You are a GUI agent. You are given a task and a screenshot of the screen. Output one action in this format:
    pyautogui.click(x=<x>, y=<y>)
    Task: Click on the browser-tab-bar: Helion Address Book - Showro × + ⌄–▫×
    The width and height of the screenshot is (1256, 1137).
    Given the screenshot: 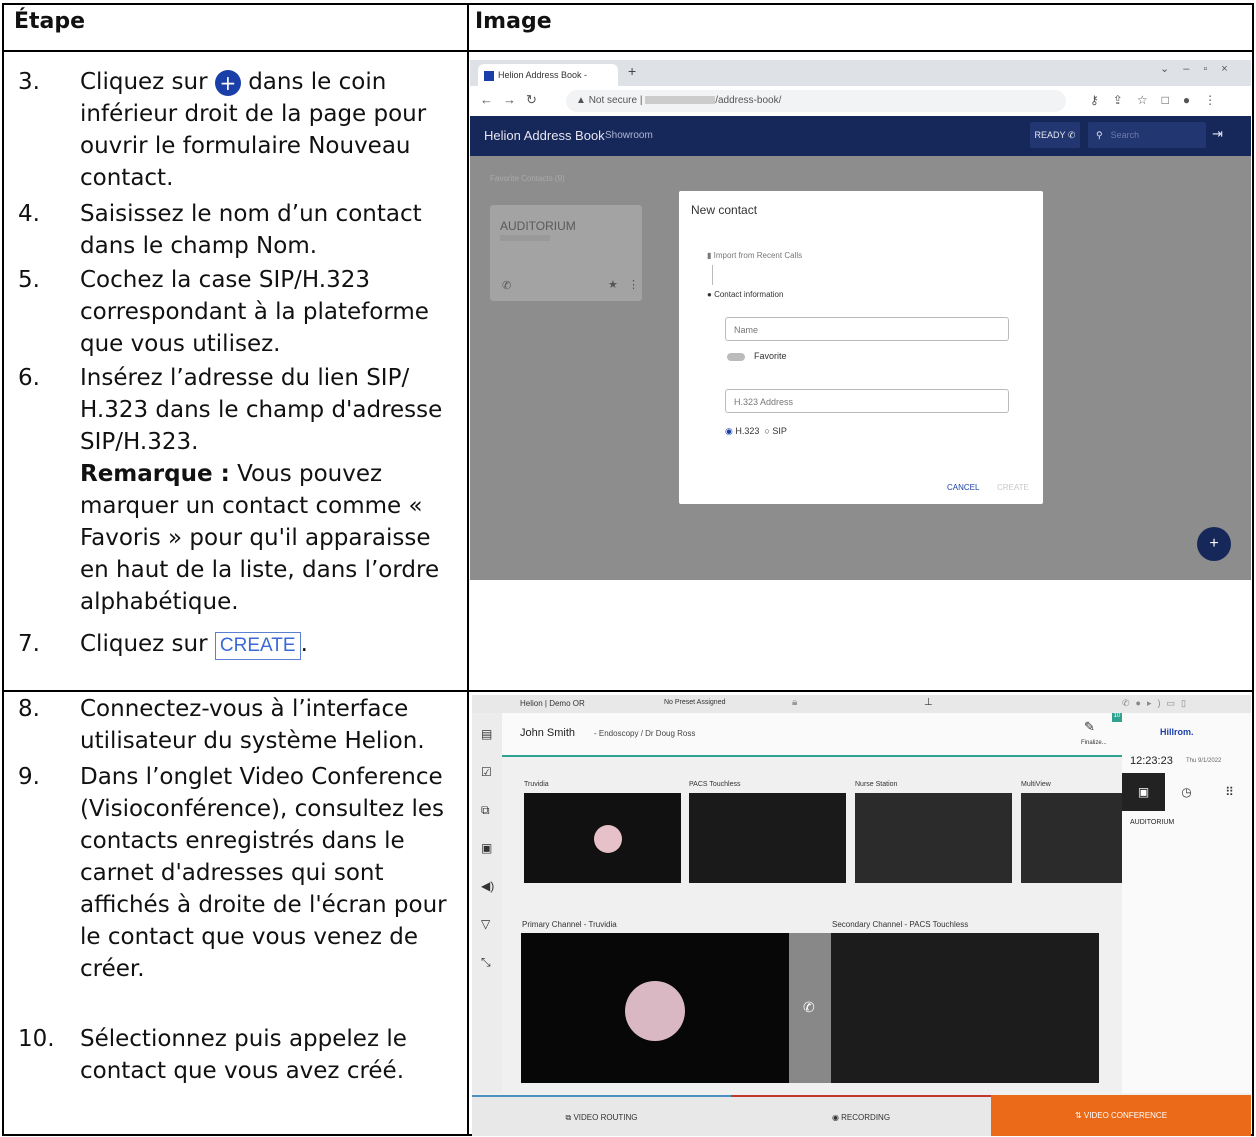 What is the action you would take?
    pyautogui.click(x=860, y=82)
    